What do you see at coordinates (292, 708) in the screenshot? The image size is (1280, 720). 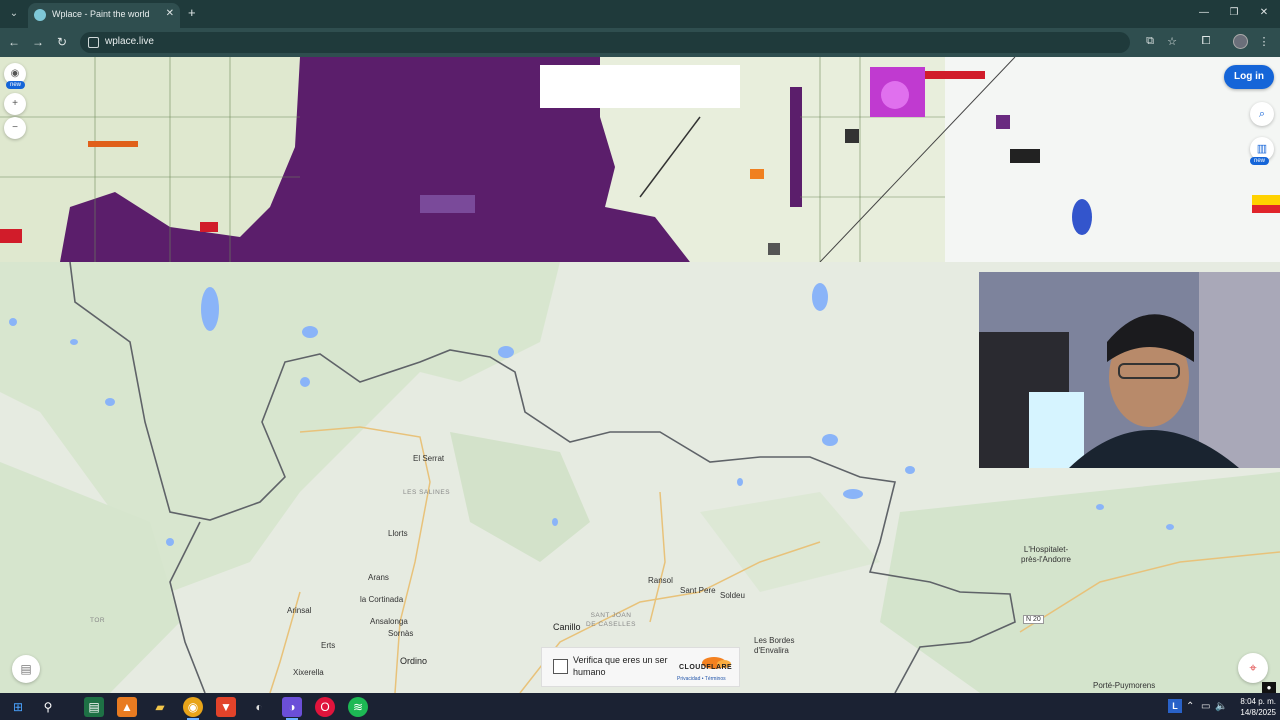 I see `discord-icon: ◑` at bounding box center [292, 708].